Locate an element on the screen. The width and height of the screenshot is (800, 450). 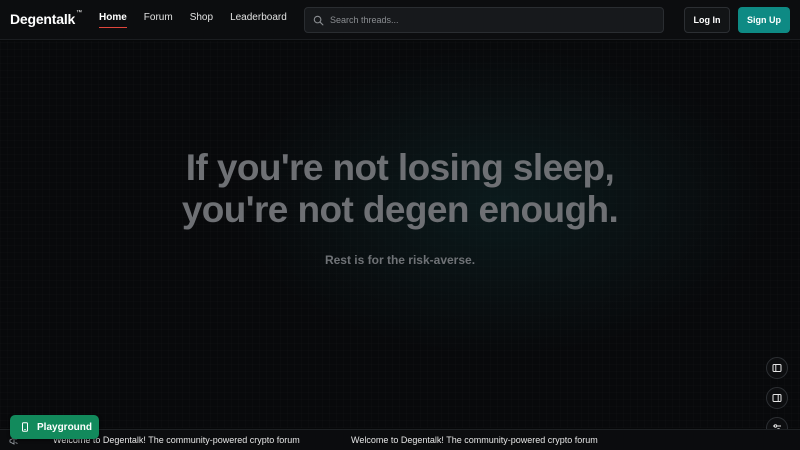
nav-forum: Forum is located at coordinates (158, 20).